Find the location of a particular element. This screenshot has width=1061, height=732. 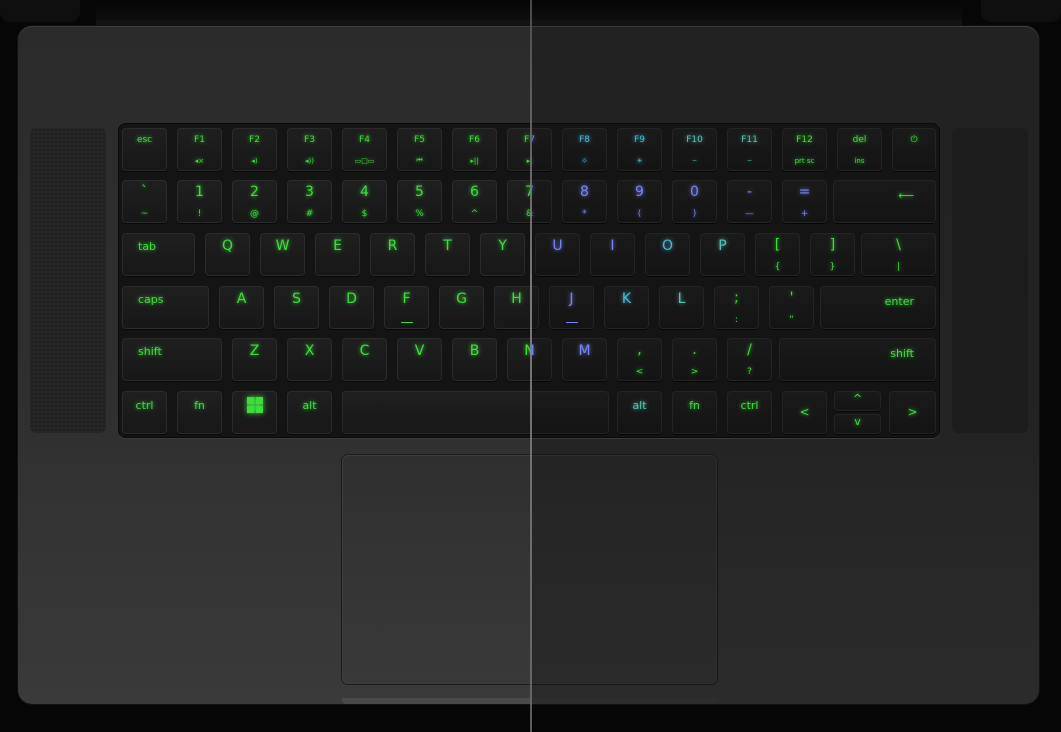

key-f6: F6 ▸|| is located at coordinates (474, 149).